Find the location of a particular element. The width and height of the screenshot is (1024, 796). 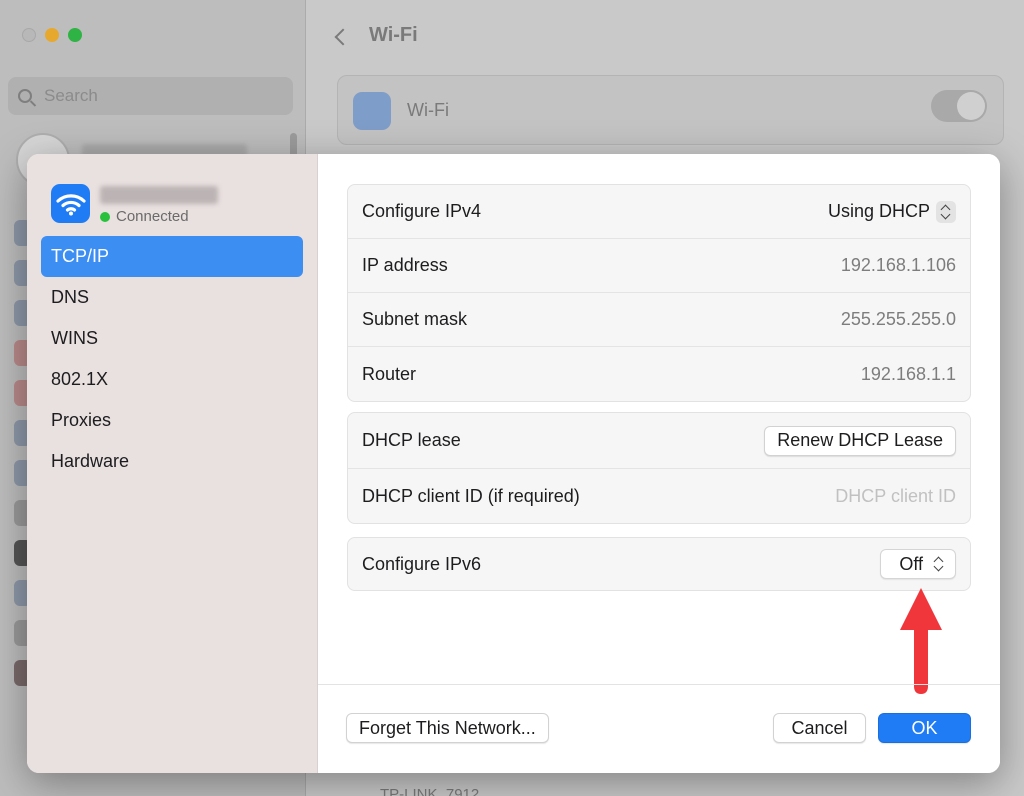

ipv6-card: Configure IPv6 Off is located at coordinates (659, 564).